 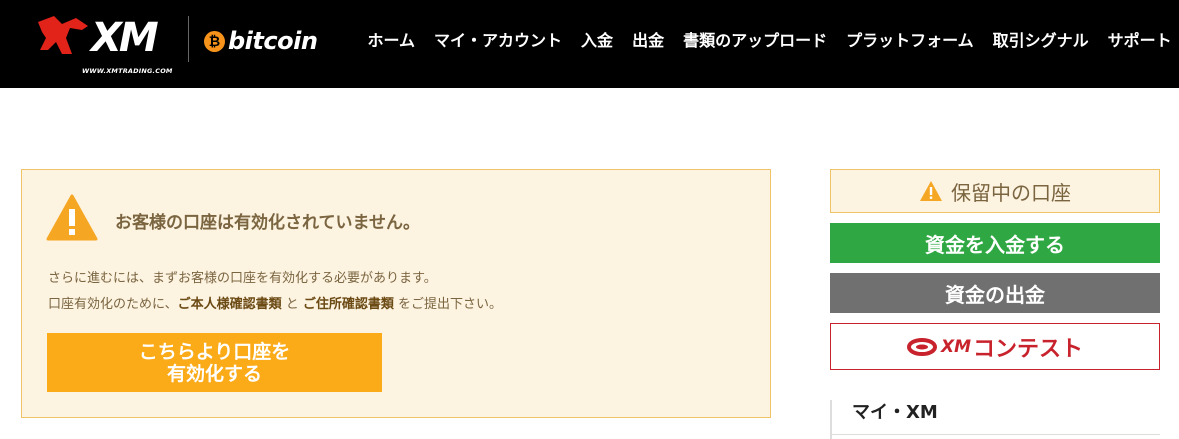 I want to click on alert-message-line-2: 口座有効化のために、ご本人様確認書類 と ご住所確認書類 をご提出下さい。, so click(x=275, y=302).